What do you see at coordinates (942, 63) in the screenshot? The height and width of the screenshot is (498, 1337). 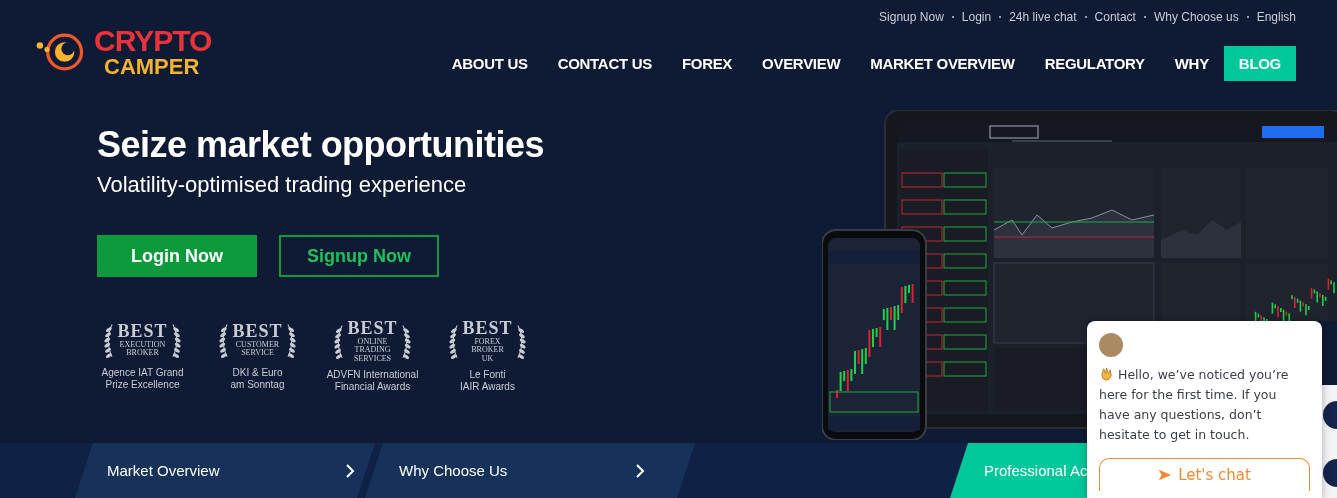 I see `nav-link: MARKET OVERVIEW` at bounding box center [942, 63].